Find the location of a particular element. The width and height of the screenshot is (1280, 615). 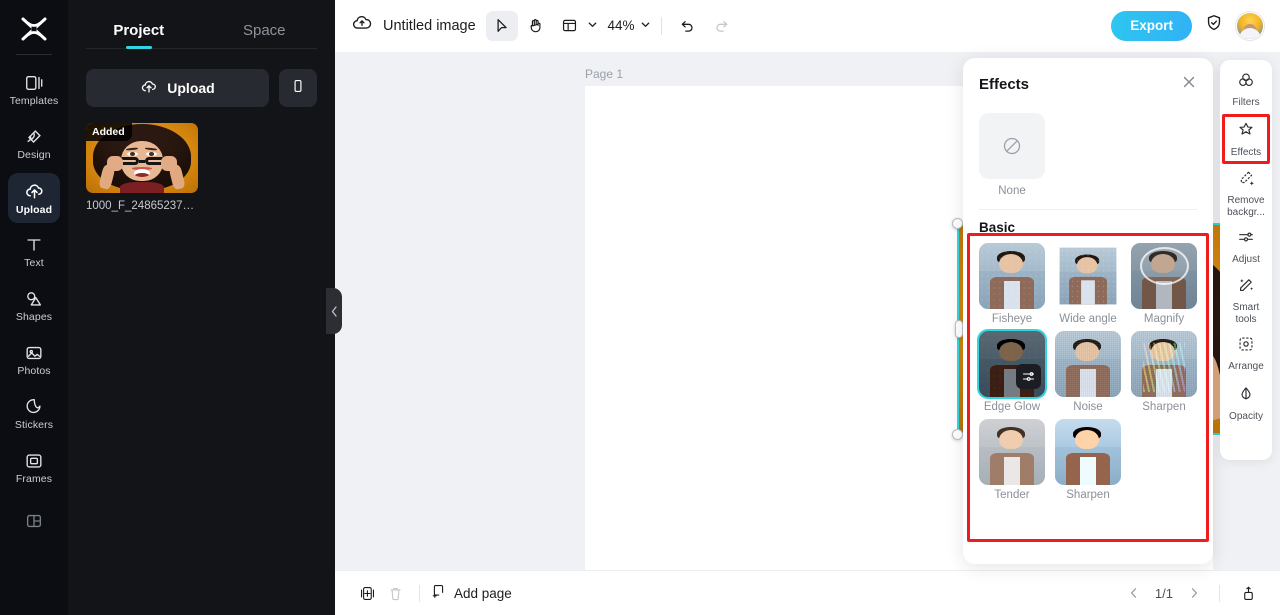

sidebar-item-design: Design is located at coordinates (34, 144).